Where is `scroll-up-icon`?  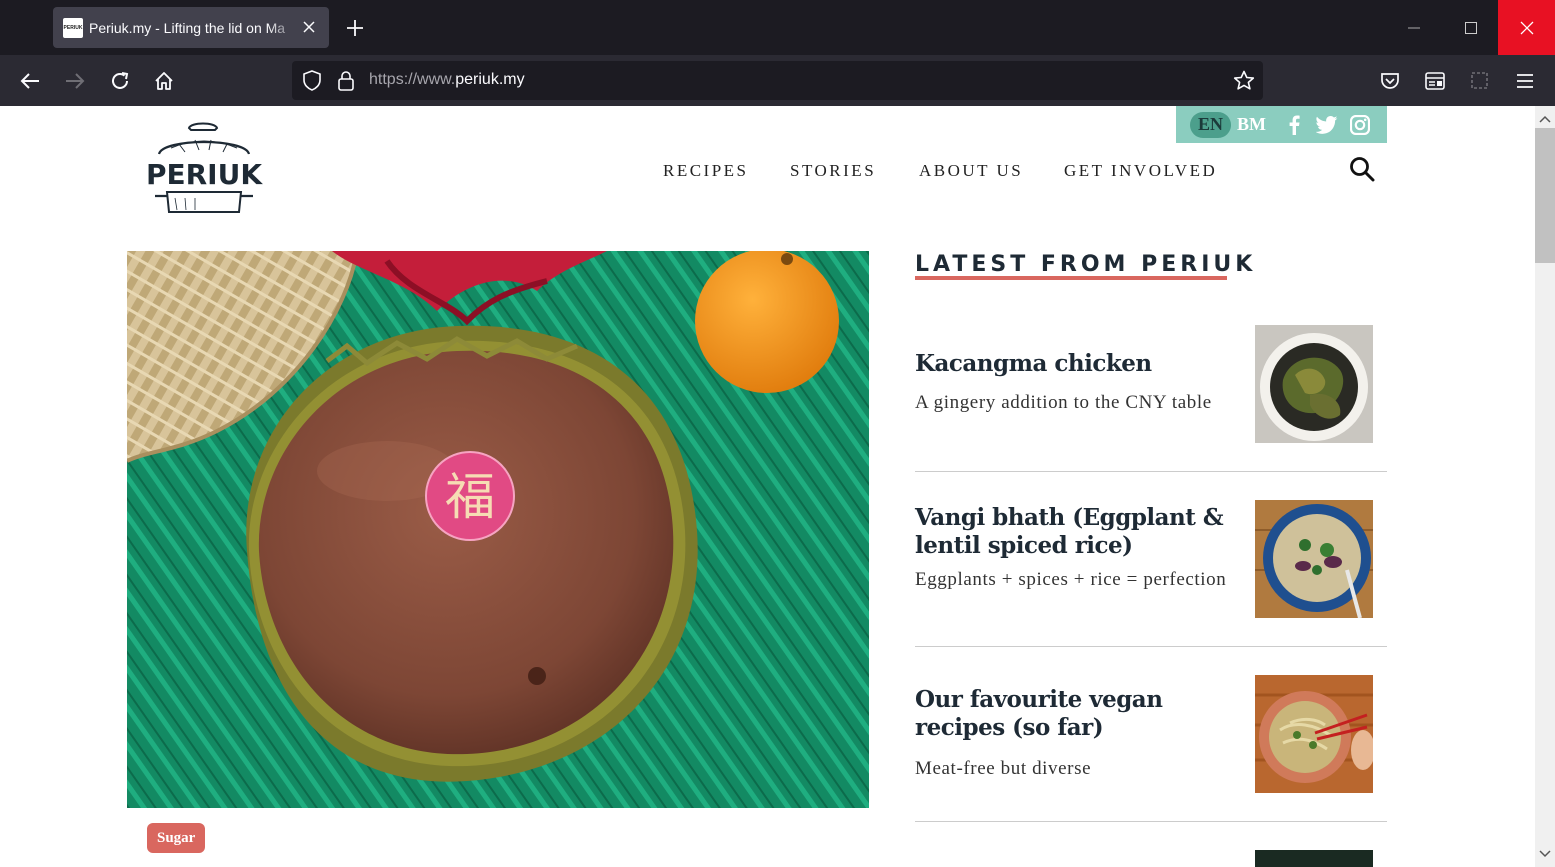 scroll-up-icon is located at coordinates (1545, 119).